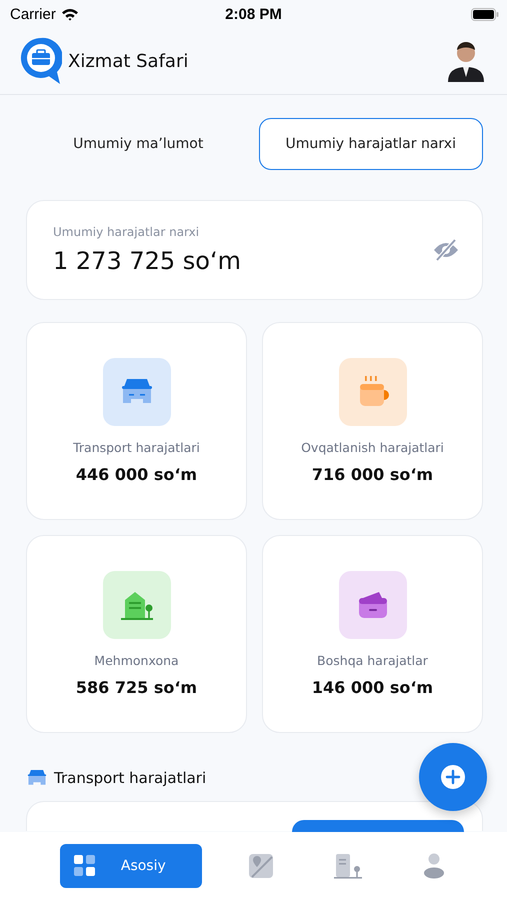 This screenshot has height=900, width=507. What do you see at coordinates (446, 250) in the screenshot?
I see `eye-slash-icon` at bounding box center [446, 250].